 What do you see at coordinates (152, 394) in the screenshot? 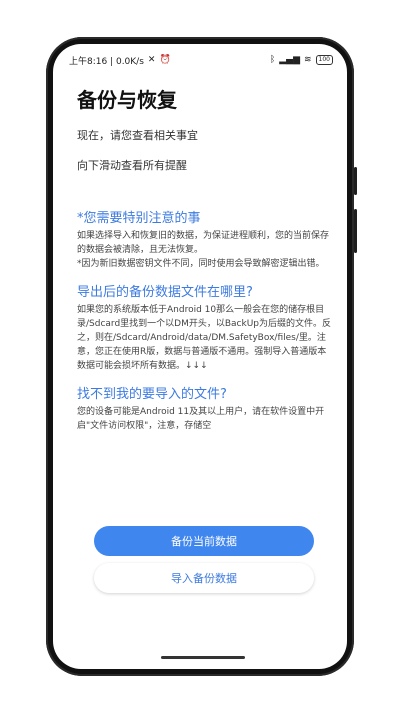
I see `section-heading-missing: 找不到我的要导入的文件?` at bounding box center [152, 394].